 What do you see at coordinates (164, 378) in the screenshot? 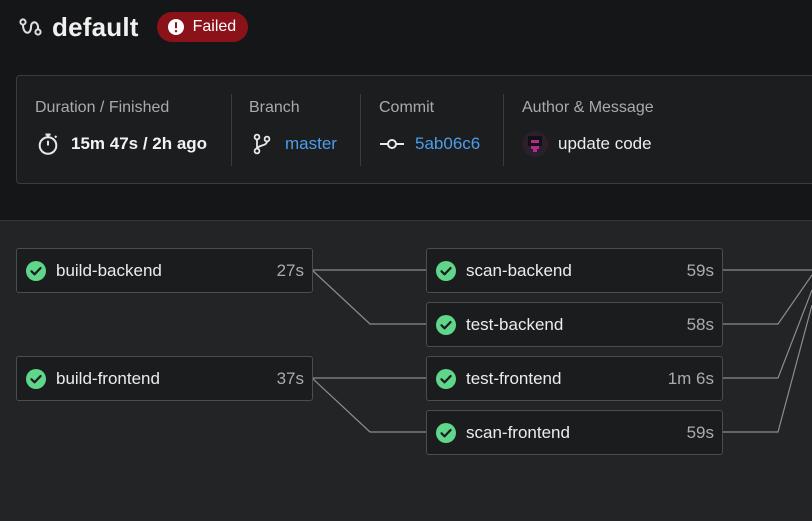
I see `job-build-frontend: build-frontend 37s` at bounding box center [164, 378].